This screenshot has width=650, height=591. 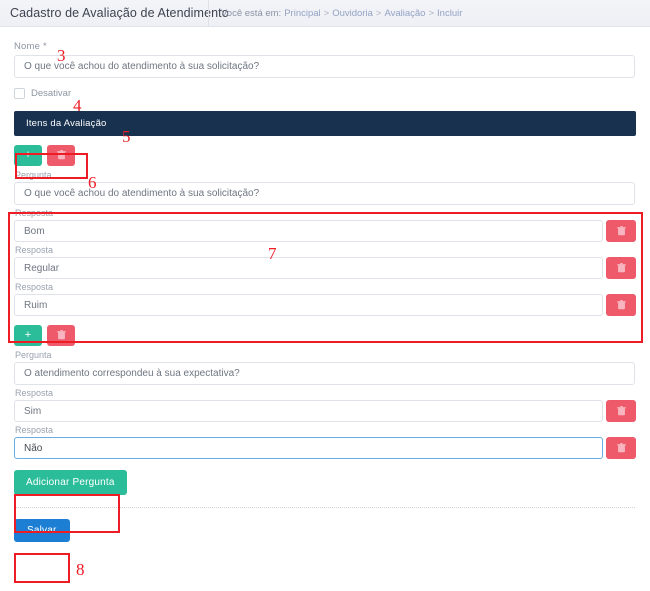 What do you see at coordinates (70, 482) in the screenshot?
I see `add-question-button: Adicionar Pergunta` at bounding box center [70, 482].